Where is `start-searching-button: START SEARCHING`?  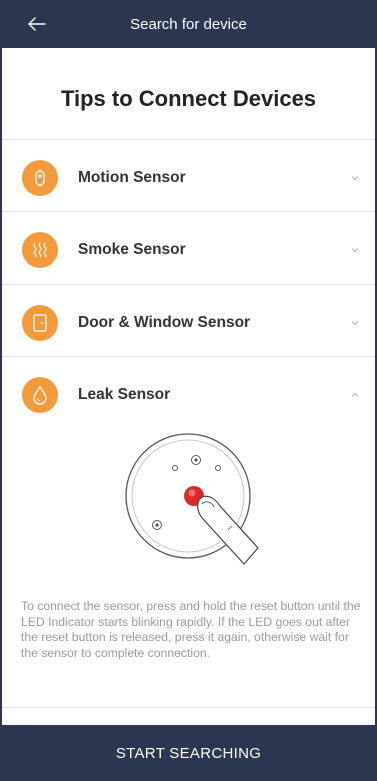 start-searching-button: START SEARCHING is located at coordinates (188, 753).